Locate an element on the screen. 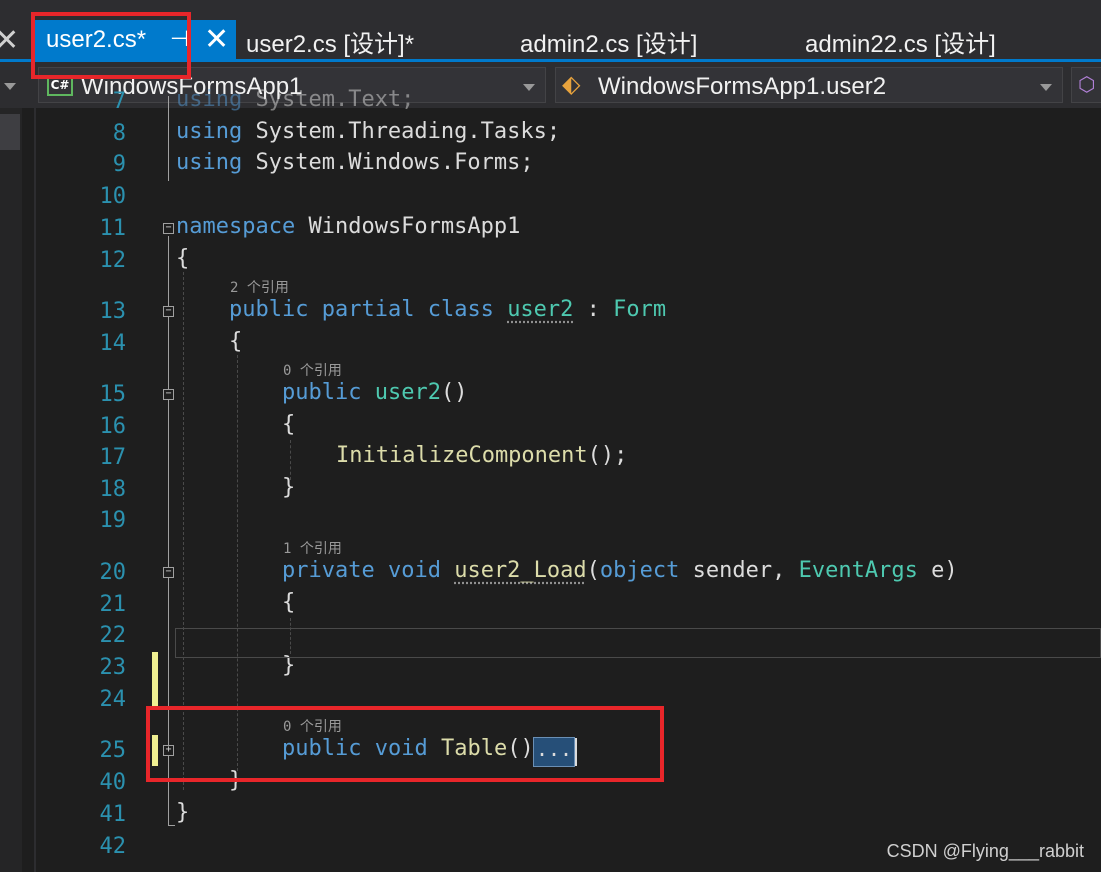 The image size is (1101, 872). line-number: 20 is located at coordinates (113, 572).